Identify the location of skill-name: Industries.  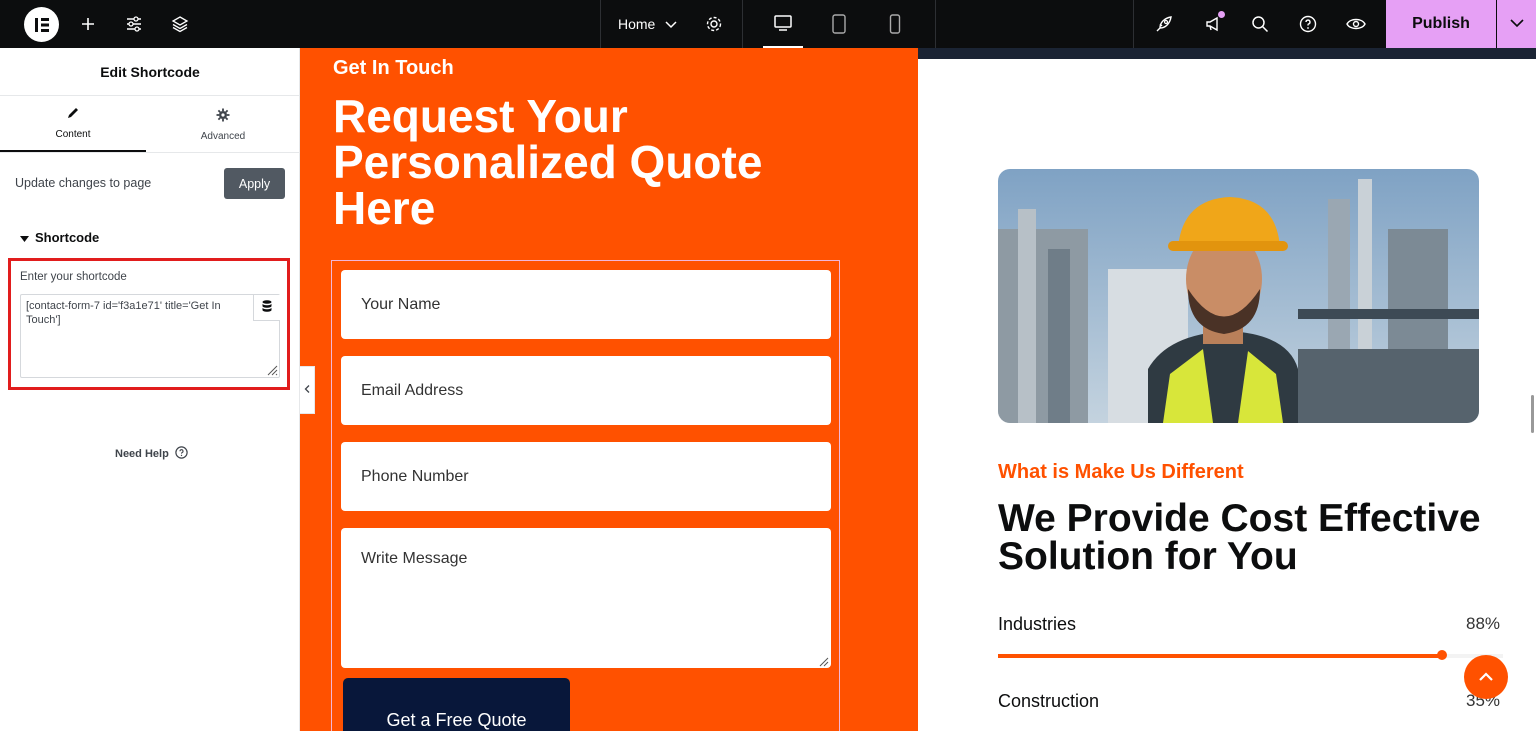
(1037, 624).